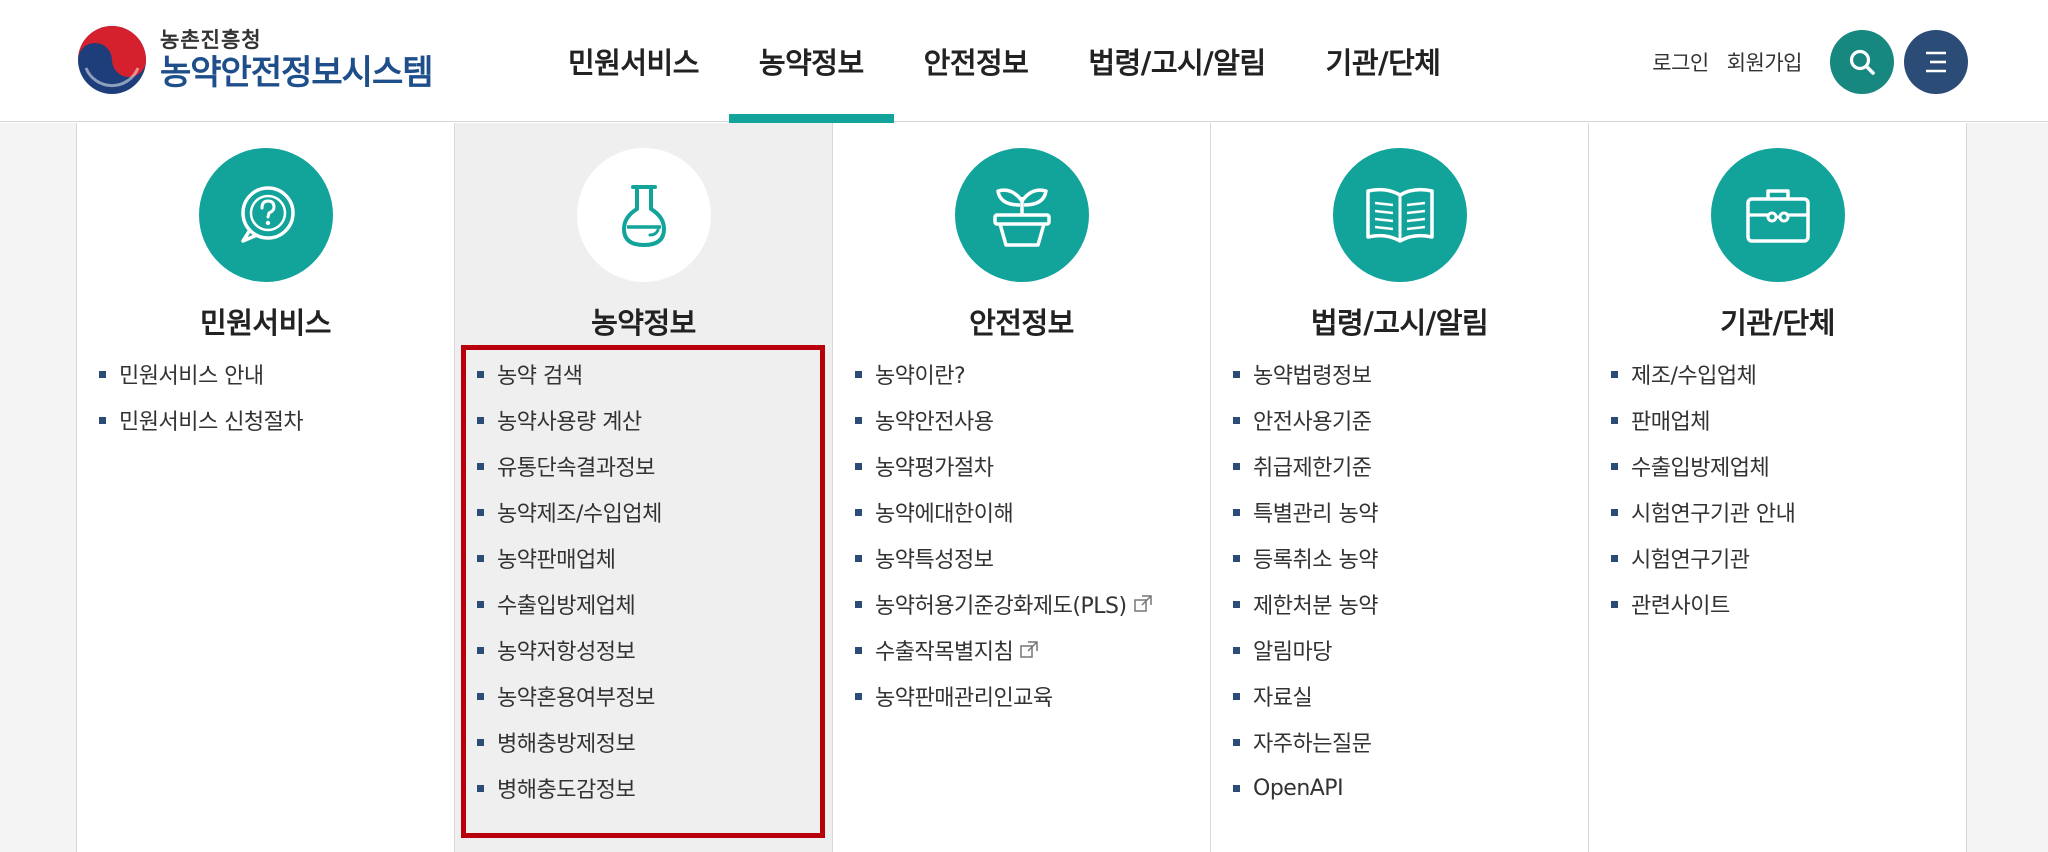  What do you see at coordinates (211, 40) in the screenshot?
I see `logo-subtitle: 농촌진흥청` at bounding box center [211, 40].